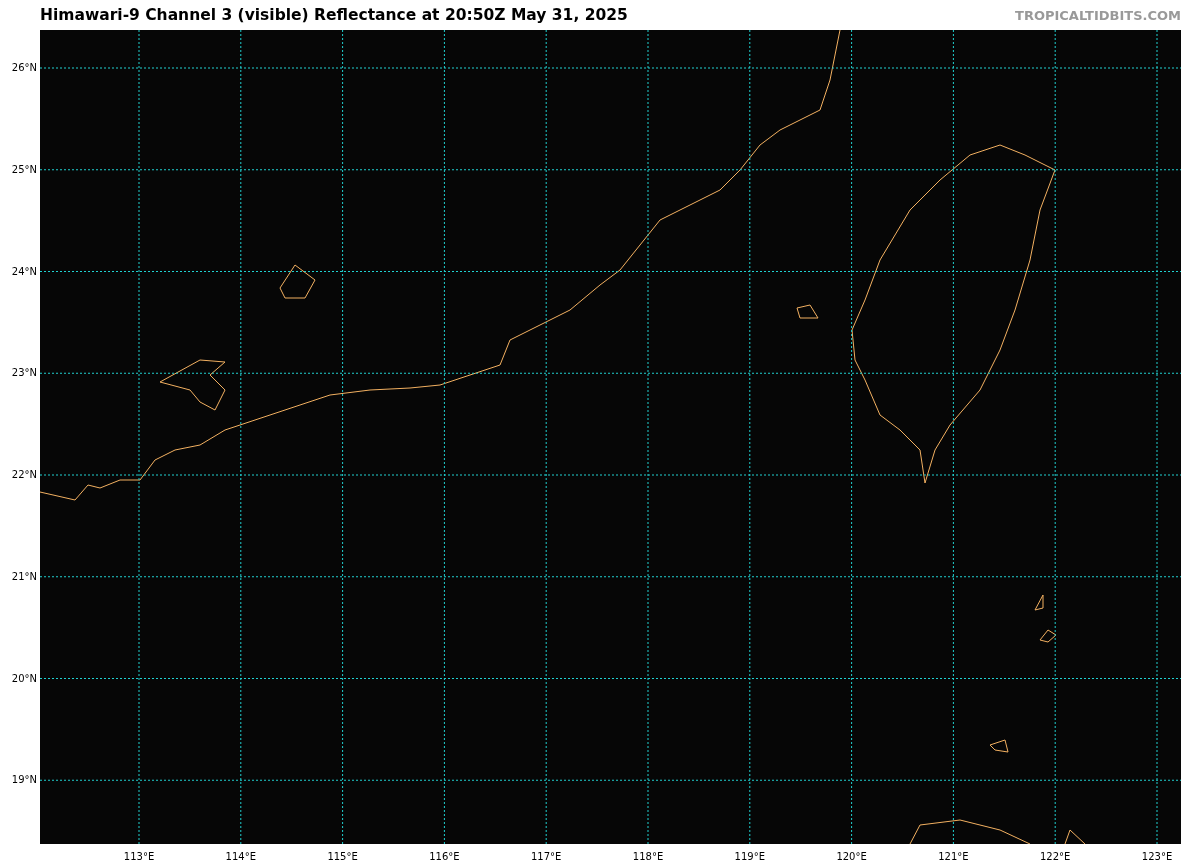 Image resolution: width=1200 pixels, height=867 pixels. What do you see at coordinates (1157, 856) in the screenshot?
I see `longitude-label: 123°E` at bounding box center [1157, 856].